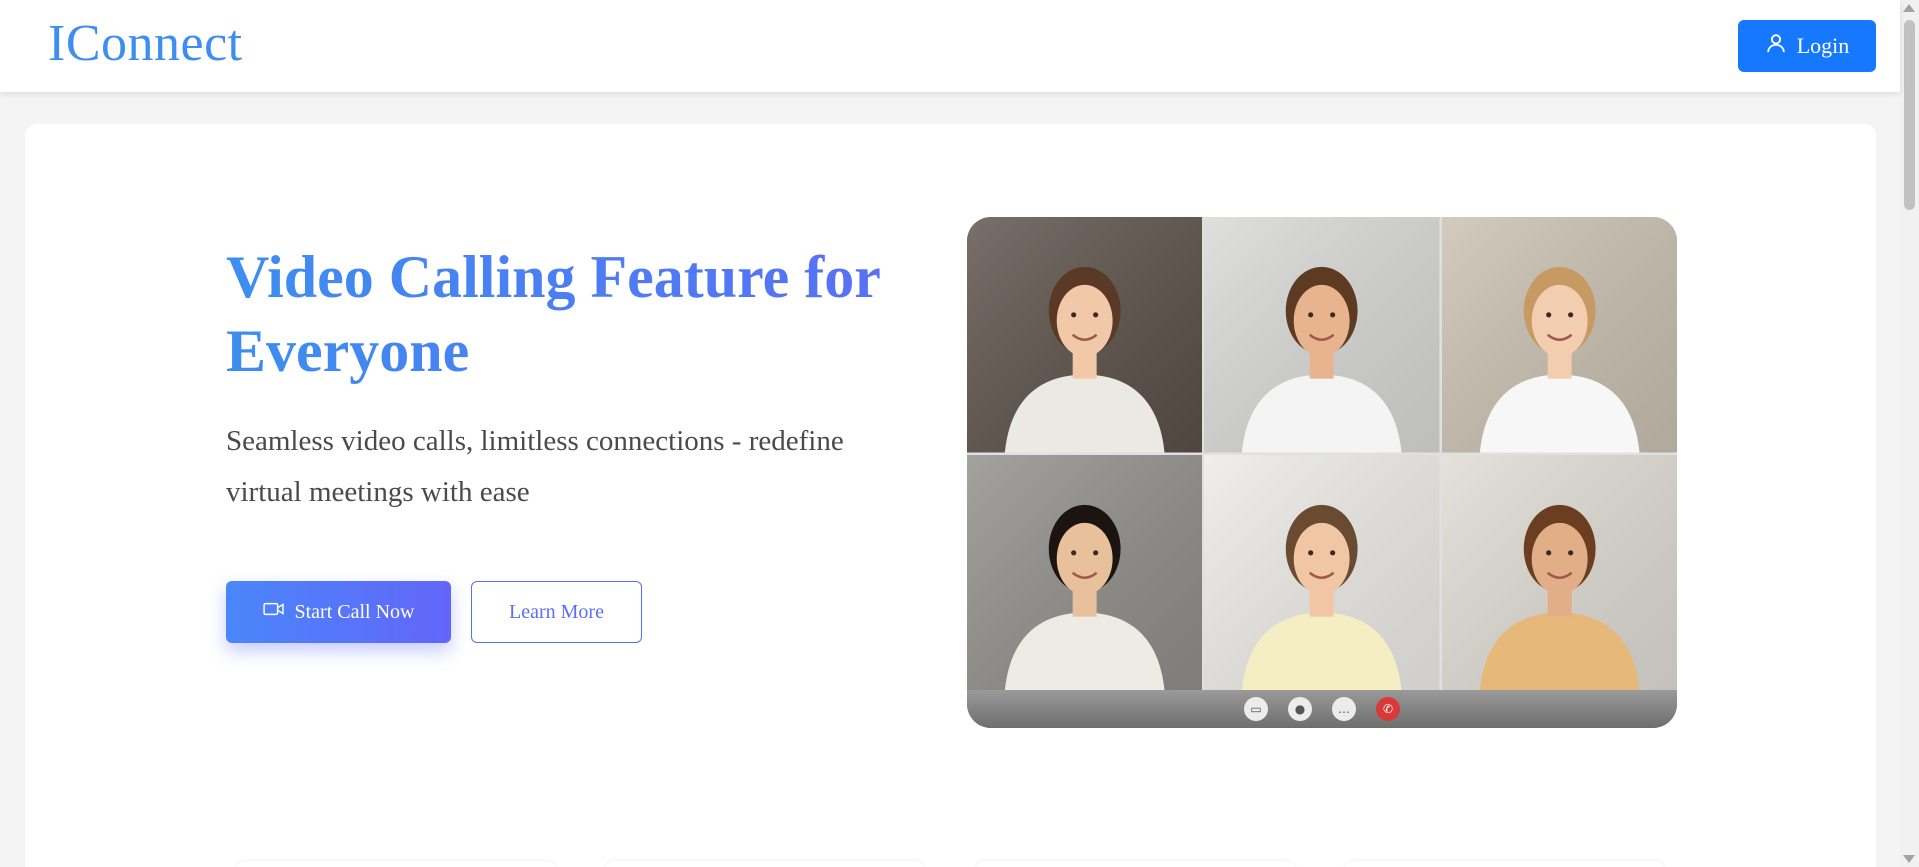  I want to click on top-navbar: IConnect Login, so click(950, 46).